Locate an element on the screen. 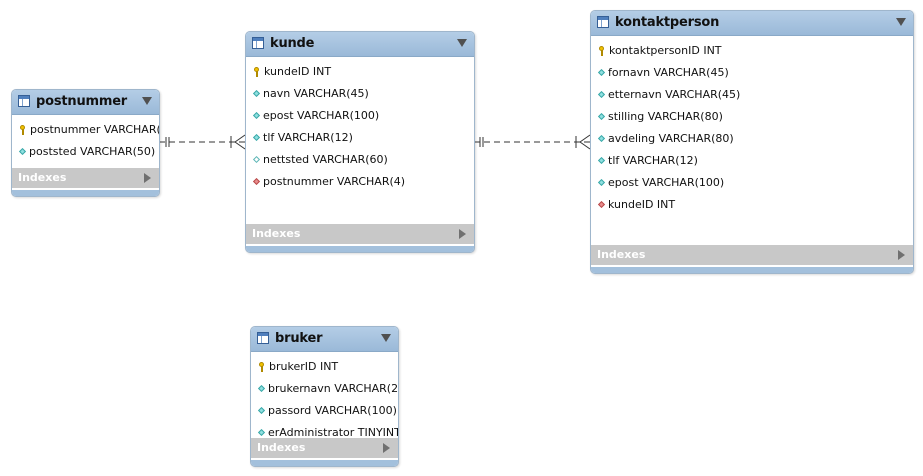 This screenshot has height=476, width=923. column-row: stilling VARCHAR(80) is located at coordinates (752, 117).